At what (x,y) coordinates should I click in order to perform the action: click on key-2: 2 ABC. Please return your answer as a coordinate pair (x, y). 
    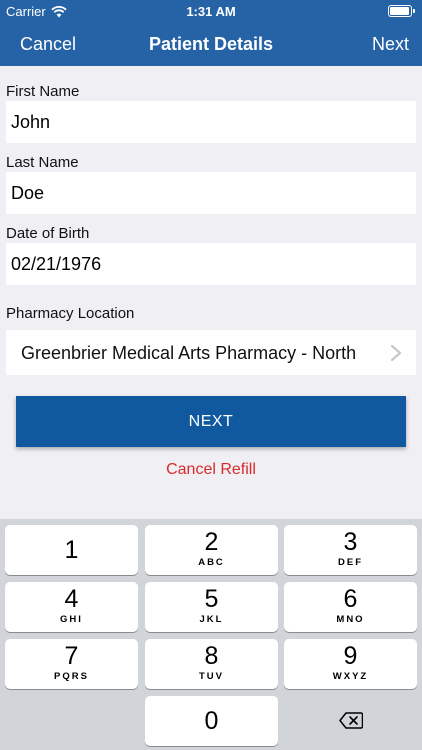
    Looking at the image, I should click on (211, 550).